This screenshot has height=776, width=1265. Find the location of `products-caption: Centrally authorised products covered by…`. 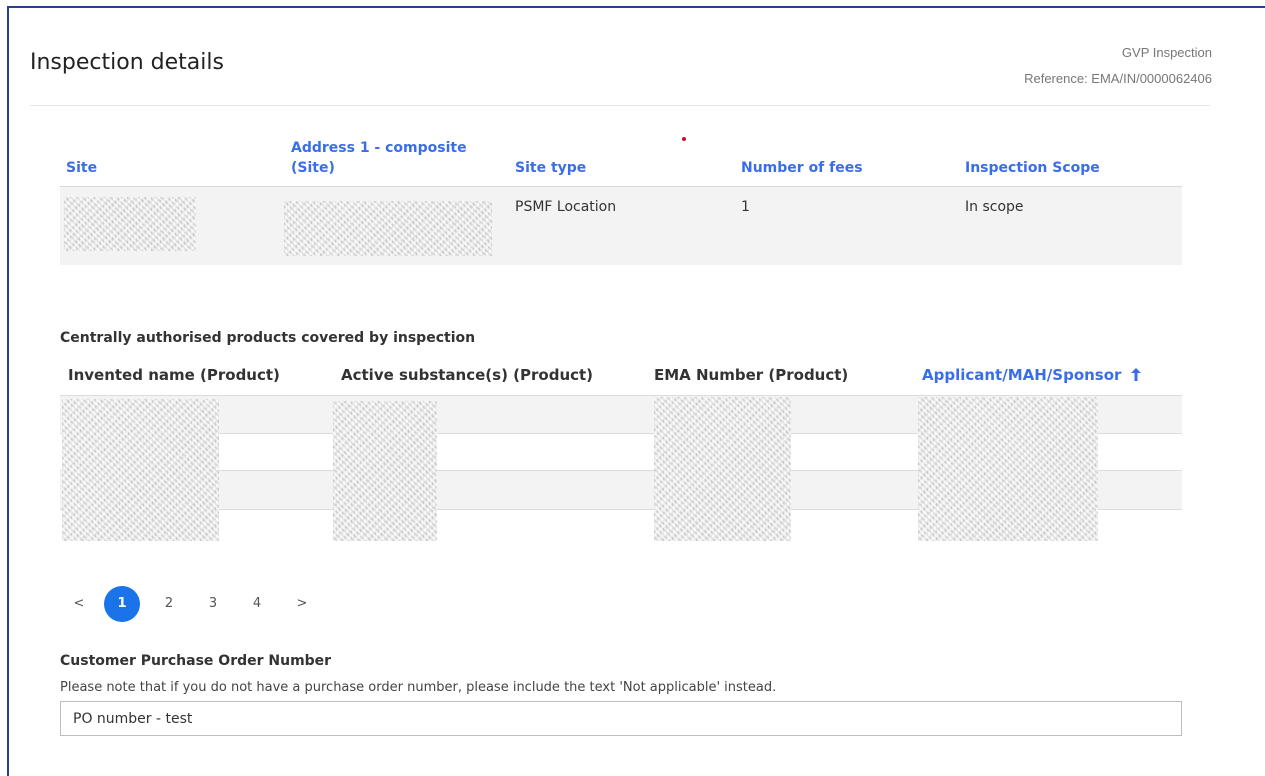

products-caption: Centrally authorised products covered by… is located at coordinates (268, 338).